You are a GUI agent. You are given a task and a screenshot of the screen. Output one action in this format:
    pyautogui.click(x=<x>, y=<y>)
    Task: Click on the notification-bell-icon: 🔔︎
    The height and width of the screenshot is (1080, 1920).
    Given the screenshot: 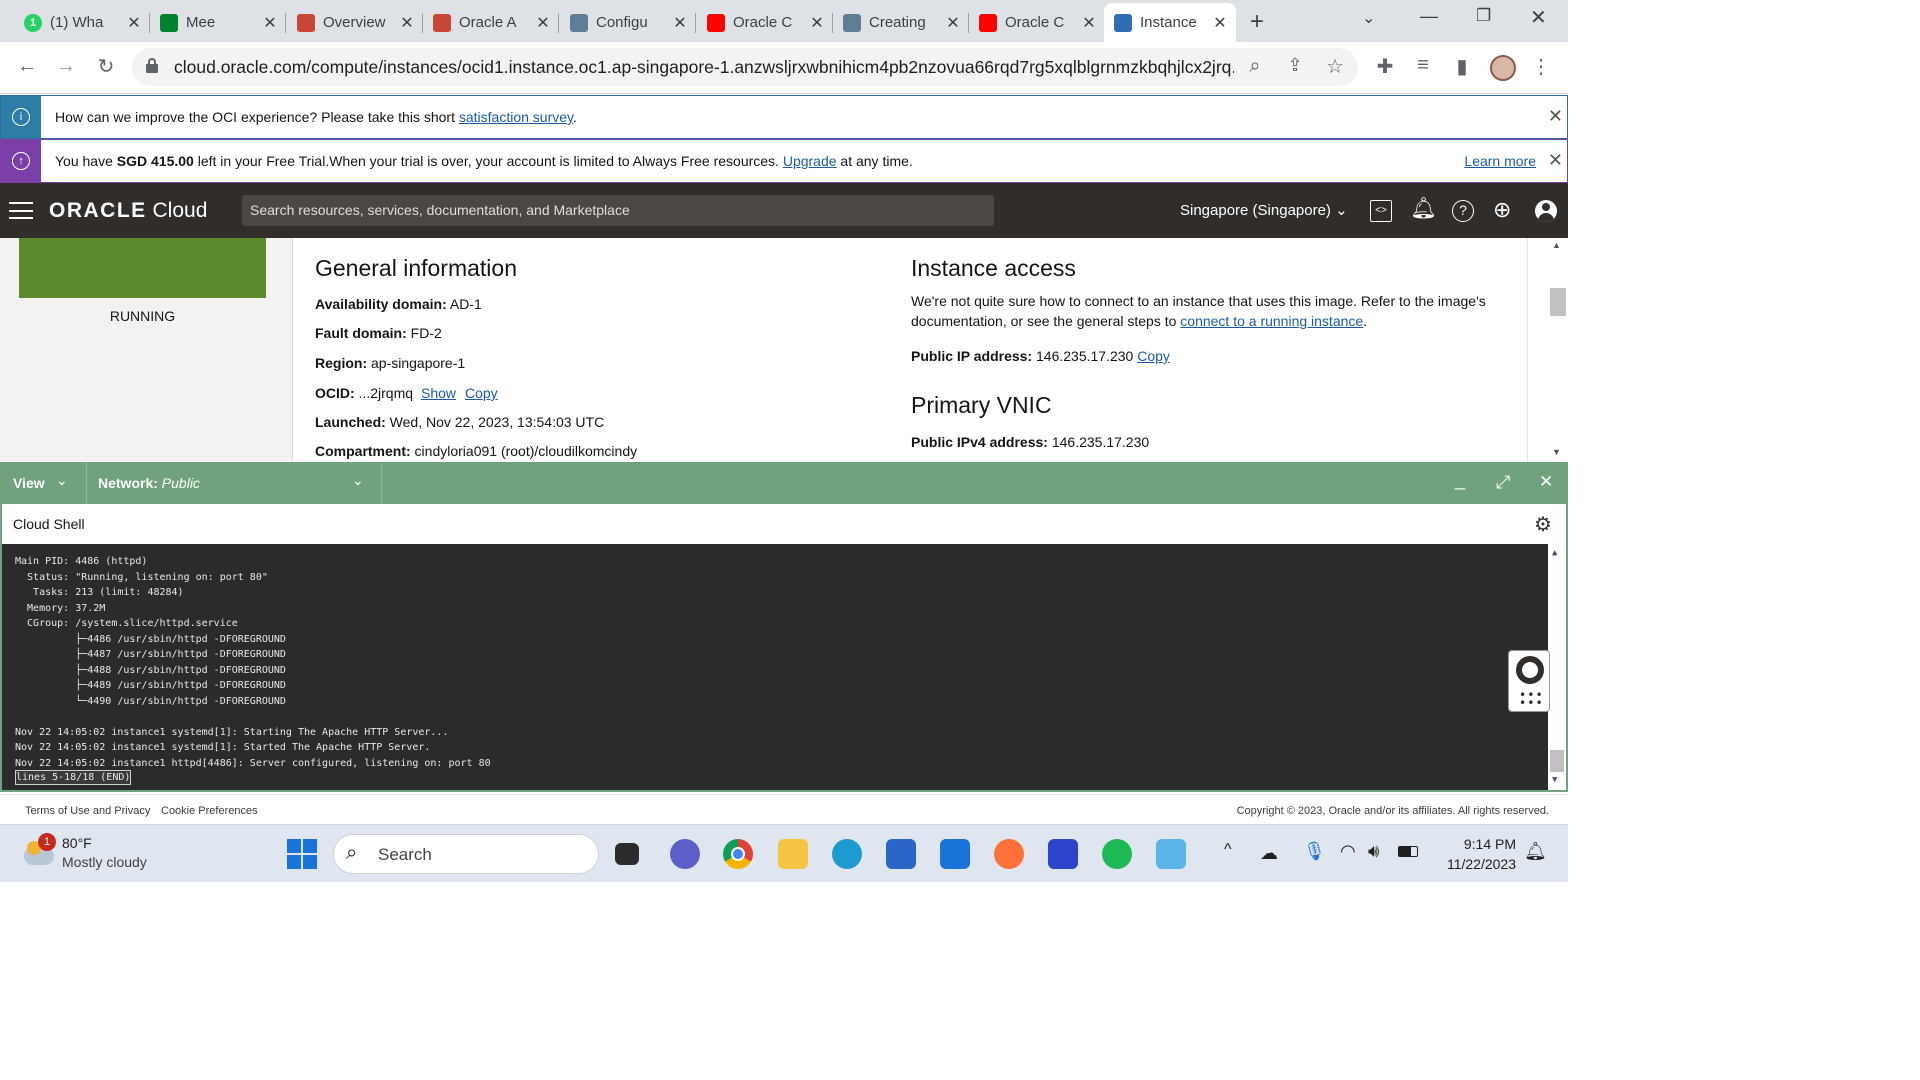 What is the action you would take?
    pyautogui.click(x=1535, y=851)
    